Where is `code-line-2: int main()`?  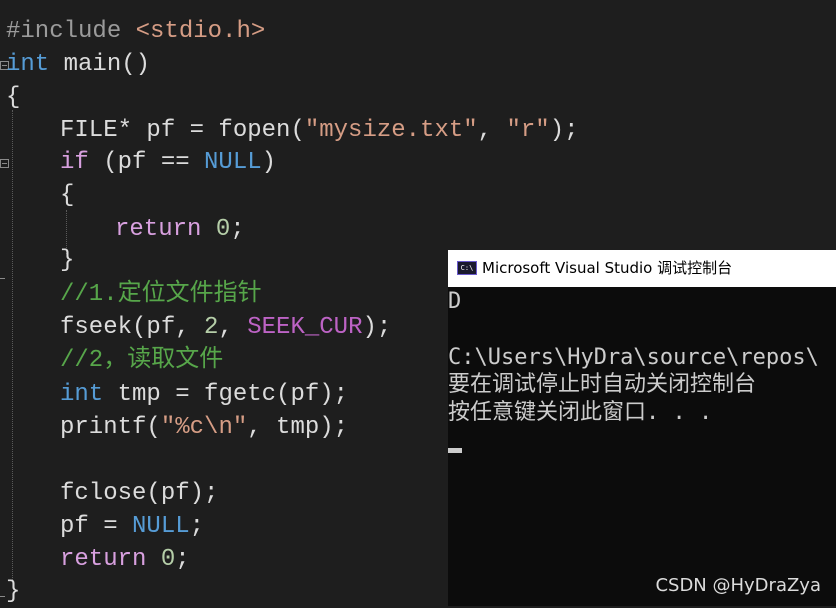 code-line-2: int main() is located at coordinates (78, 64).